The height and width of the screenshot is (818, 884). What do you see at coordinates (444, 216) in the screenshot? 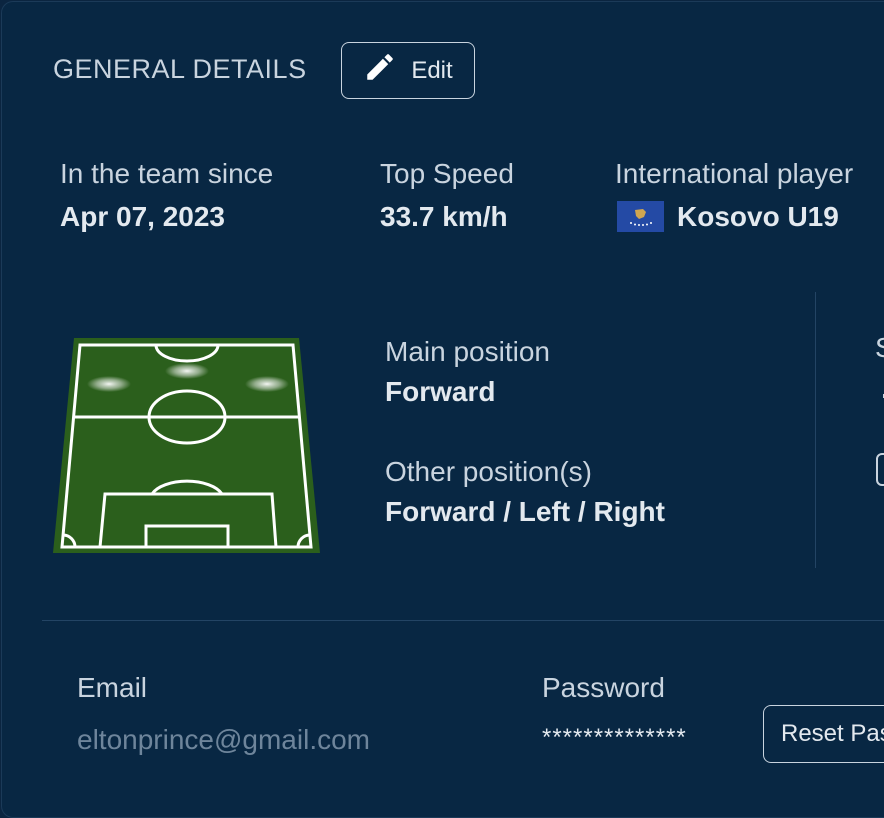
I see `top-speed-value: 33.7 km/h` at bounding box center [444, 216].